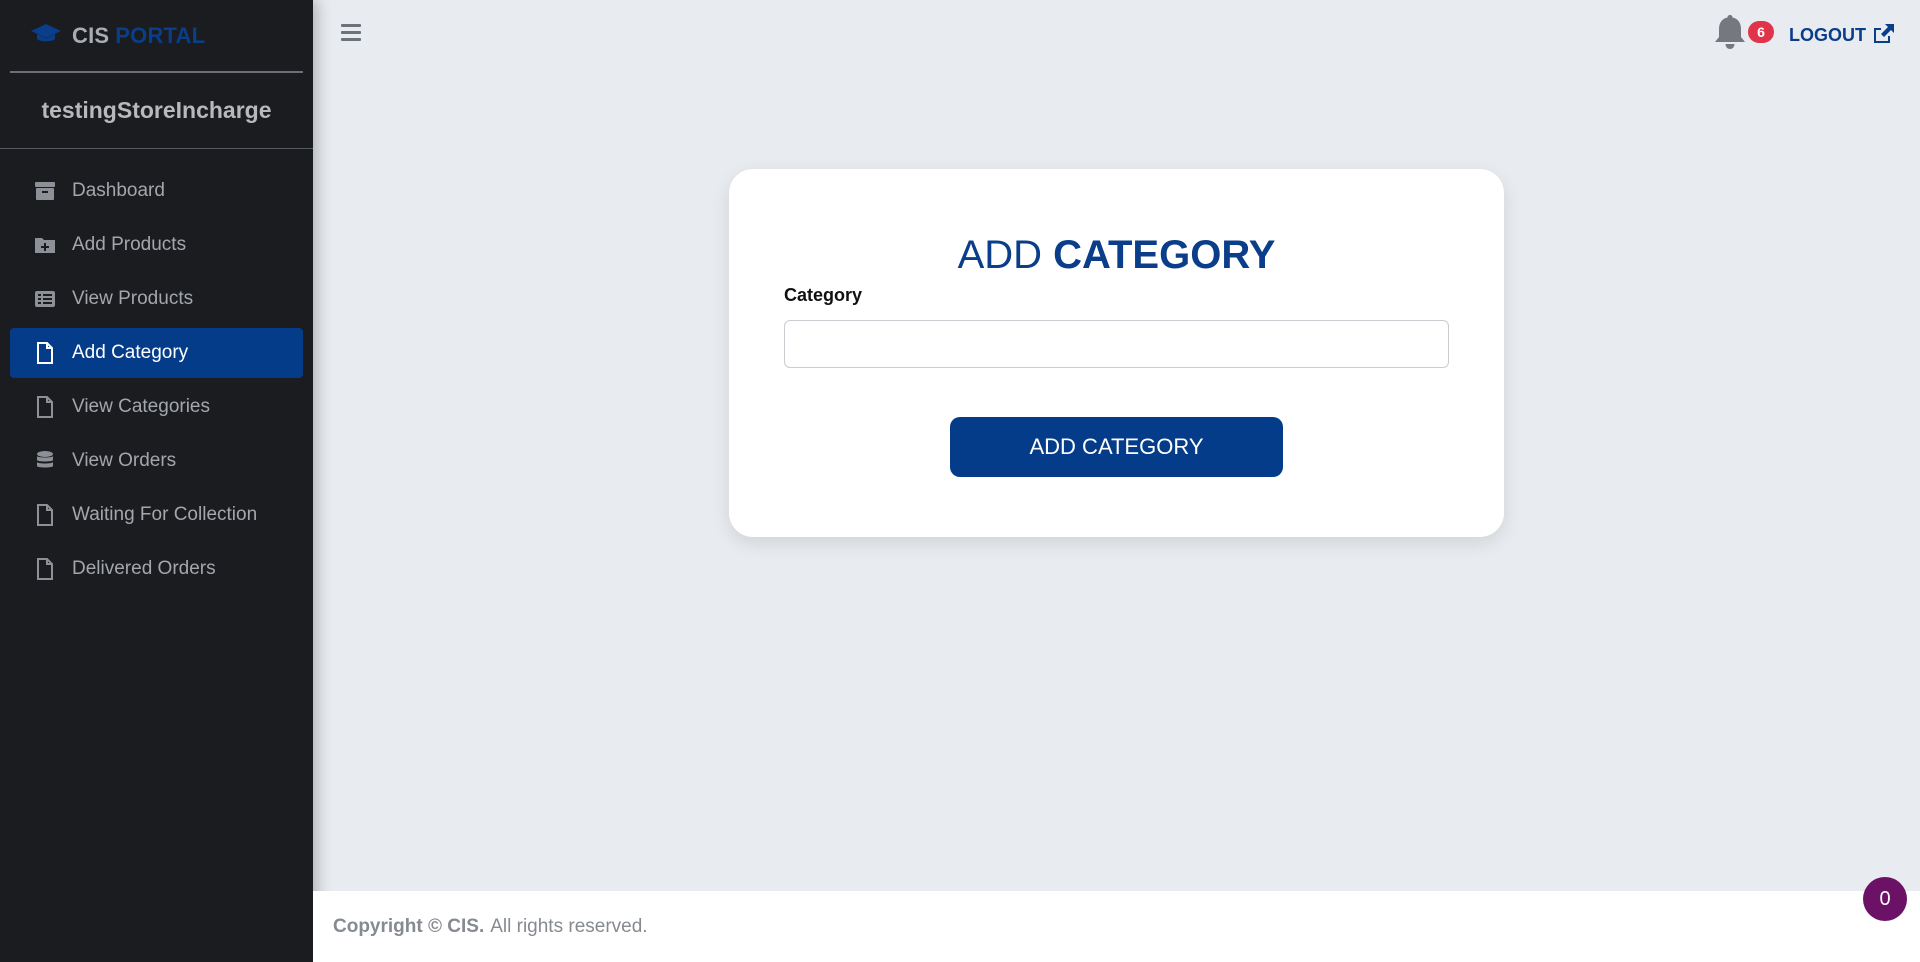 The image size is (1920, 962). I want to click on archive-icon, so click(45, 191).